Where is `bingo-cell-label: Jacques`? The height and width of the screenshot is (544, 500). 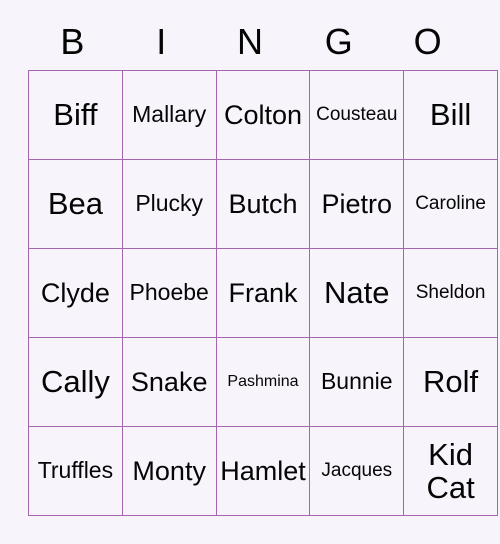
bingo-cell-label: Jacques is located at coordinates (357, 471).